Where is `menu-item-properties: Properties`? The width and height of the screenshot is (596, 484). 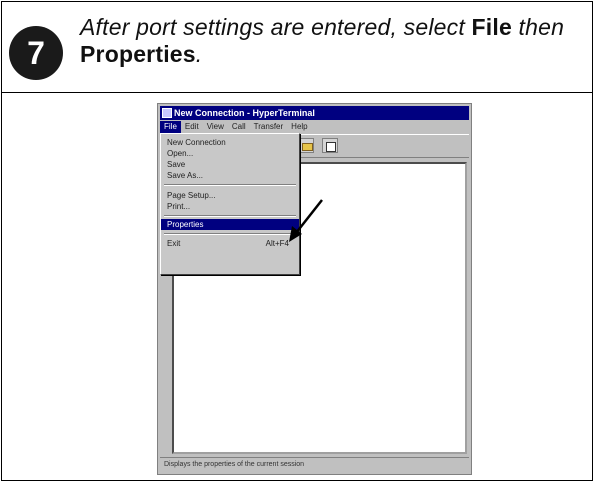 menu-item-properties: Properties is located at coordinates (230, 224).